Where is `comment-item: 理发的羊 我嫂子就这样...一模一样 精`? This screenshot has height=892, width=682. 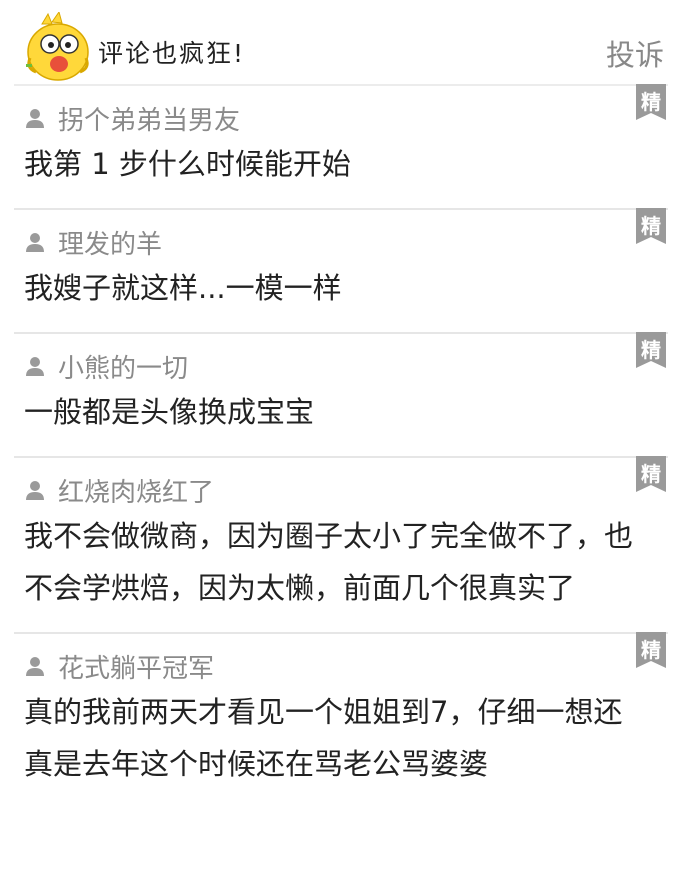 comment-item: 理发的羊 我嫂子就这样...一模一样 精 is located at coordinates (341, 270).